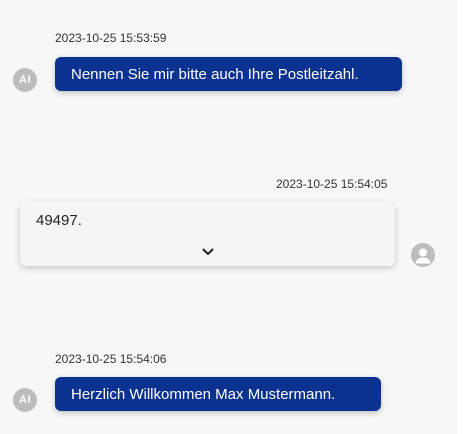 The width and height of the screenshot is (464, 434). I want to click on expand-message-button, so click(208, 252).